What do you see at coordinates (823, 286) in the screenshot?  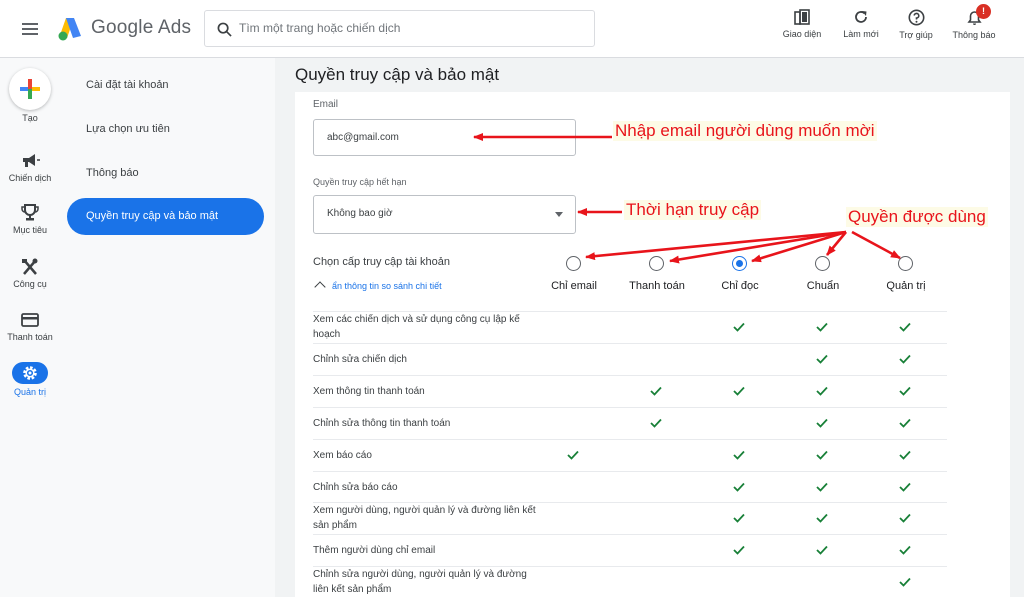 I see `level-label: Chuẩn` at bounding box center [823, 286].